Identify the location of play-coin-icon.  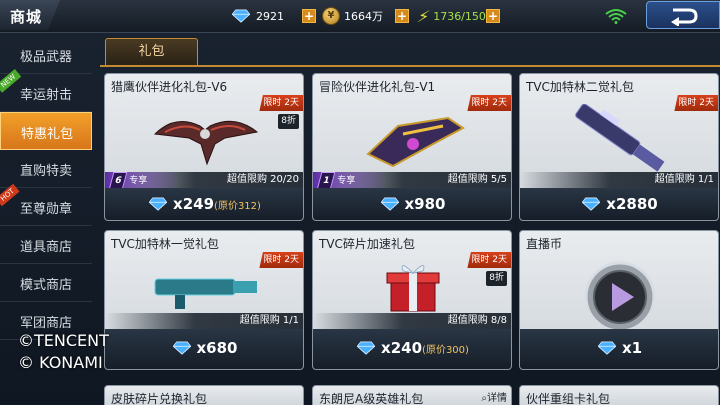
(620, 297).